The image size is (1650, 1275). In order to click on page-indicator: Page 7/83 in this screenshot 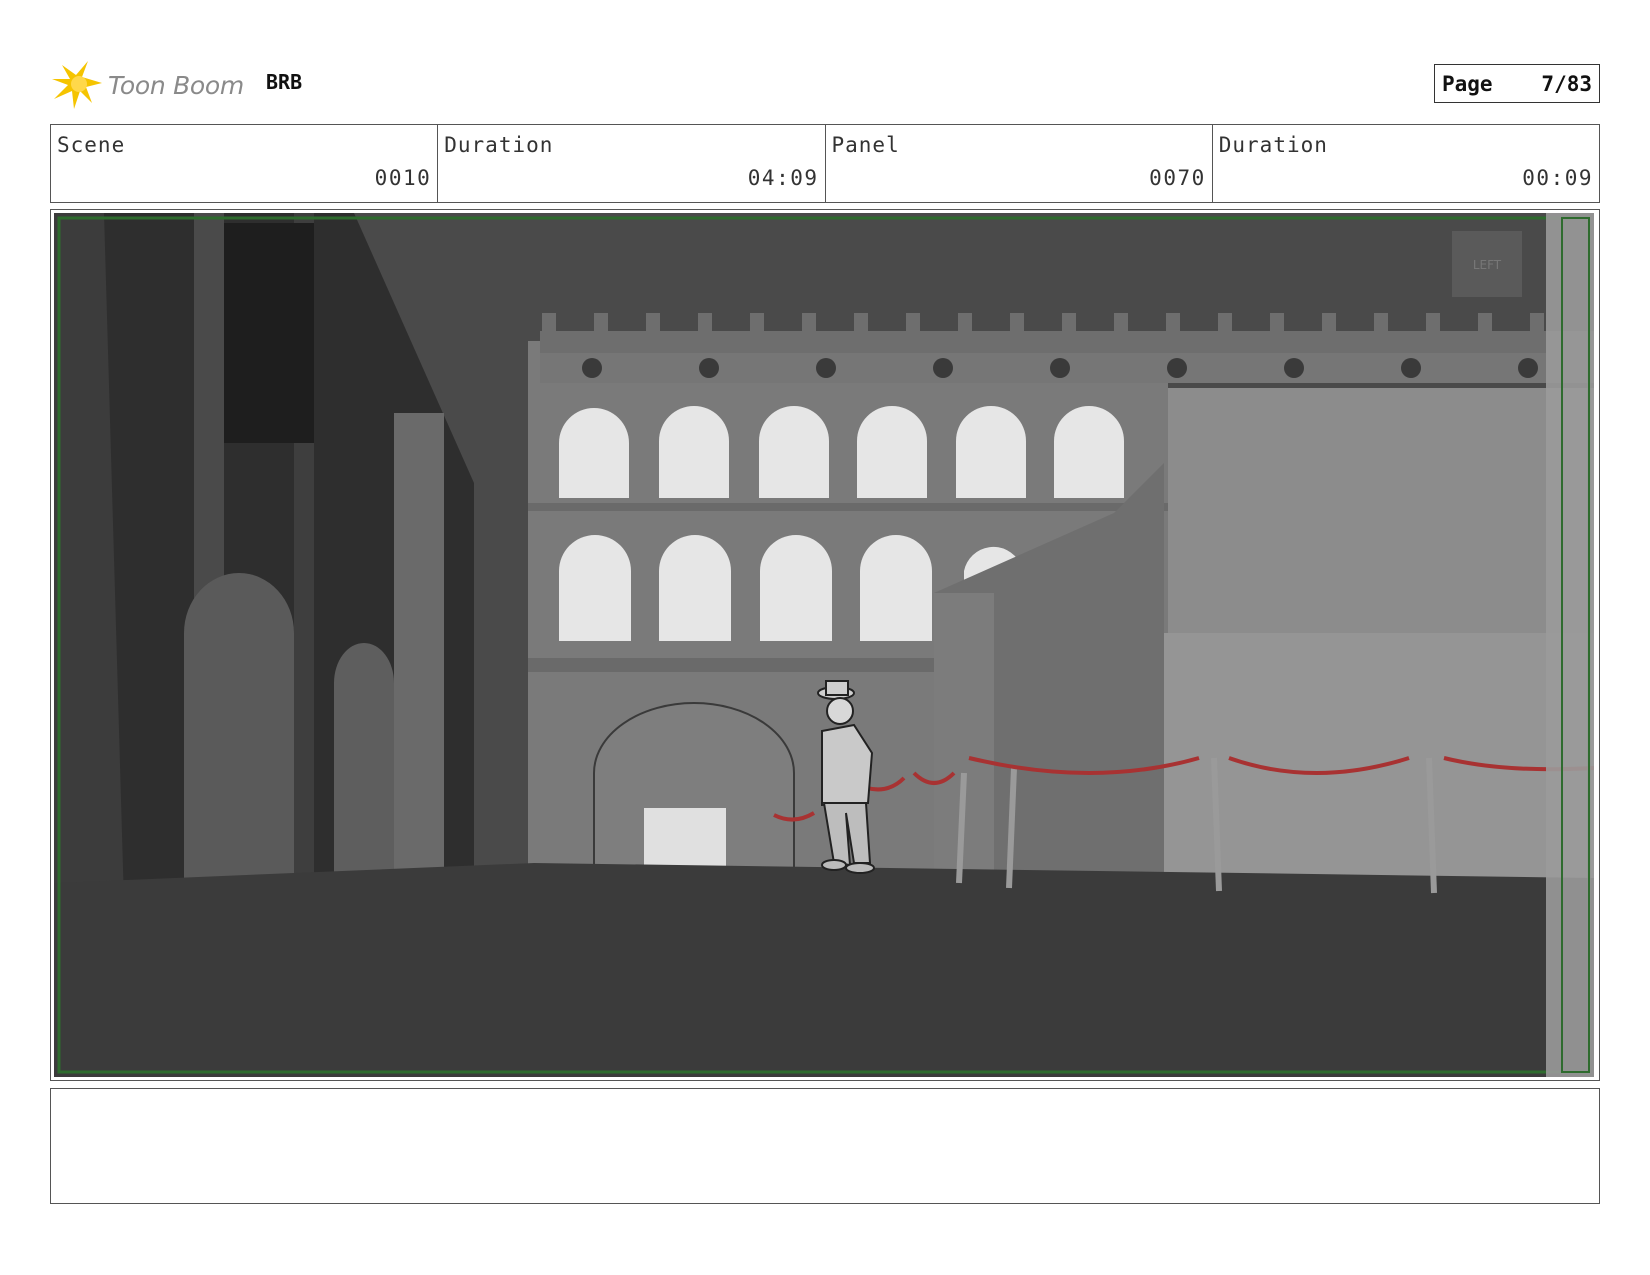, I will do `click(1517, 83)`.